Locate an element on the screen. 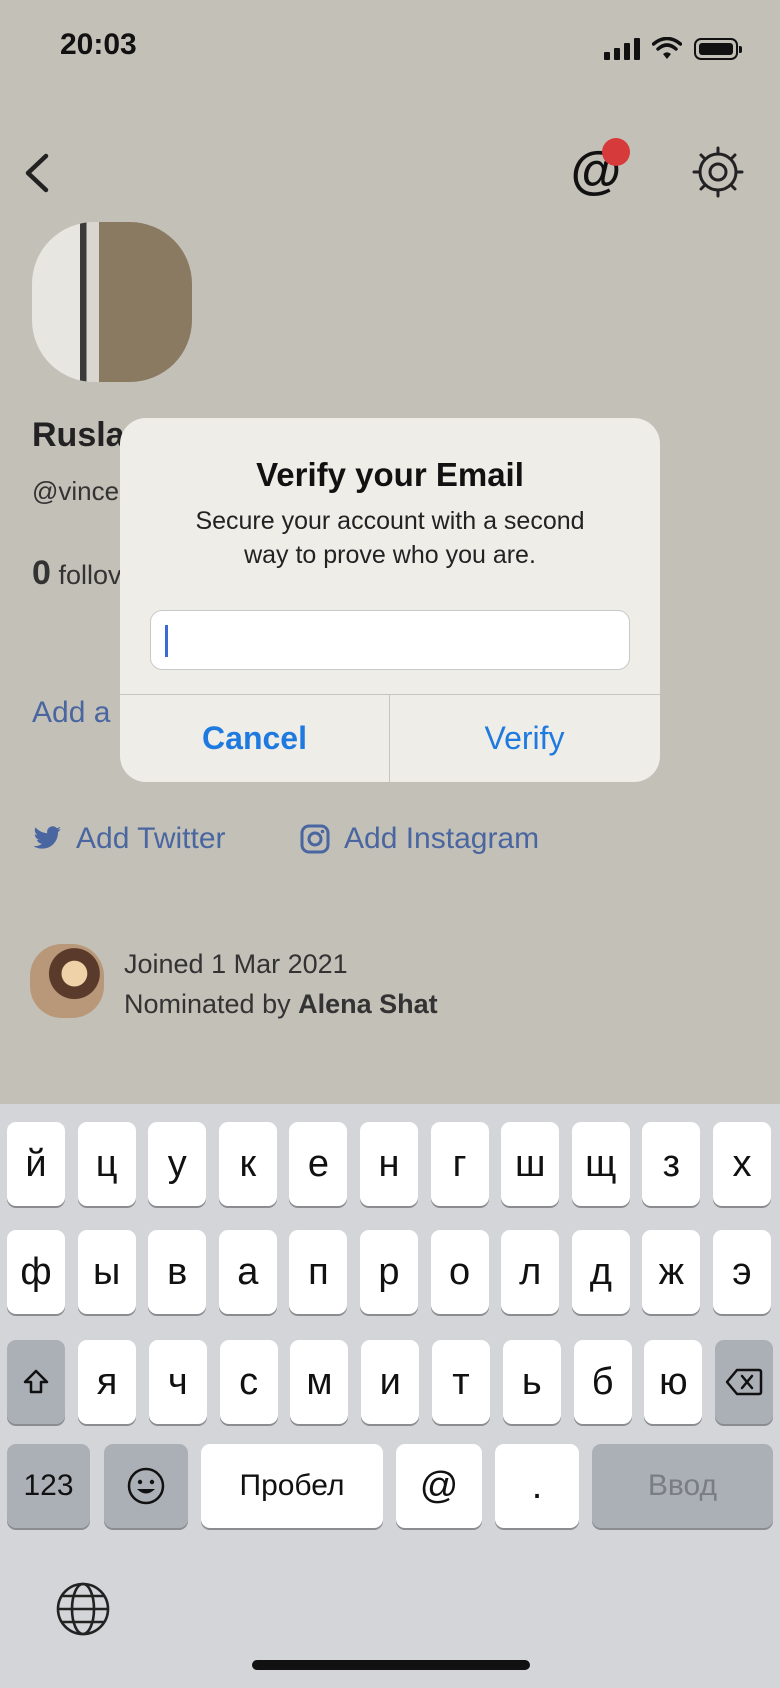 The height and width of the screenshot is (1688, 780). backspace-icon is located at coordinates (744, 1382).